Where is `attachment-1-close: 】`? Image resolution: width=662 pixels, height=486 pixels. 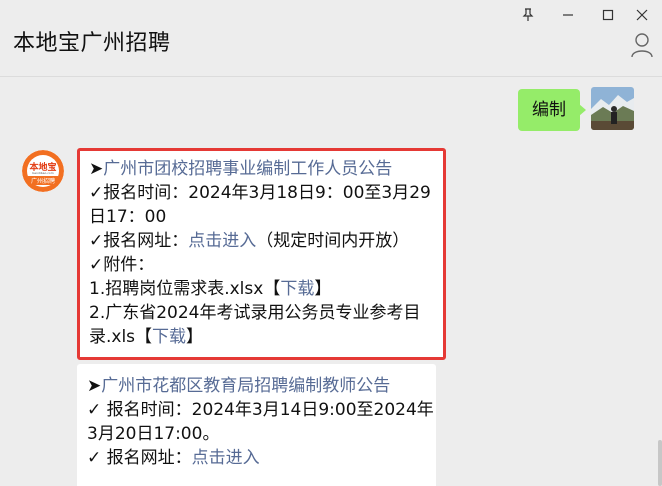
attachment-1-close: 】 is located at coordinates (323, 289).